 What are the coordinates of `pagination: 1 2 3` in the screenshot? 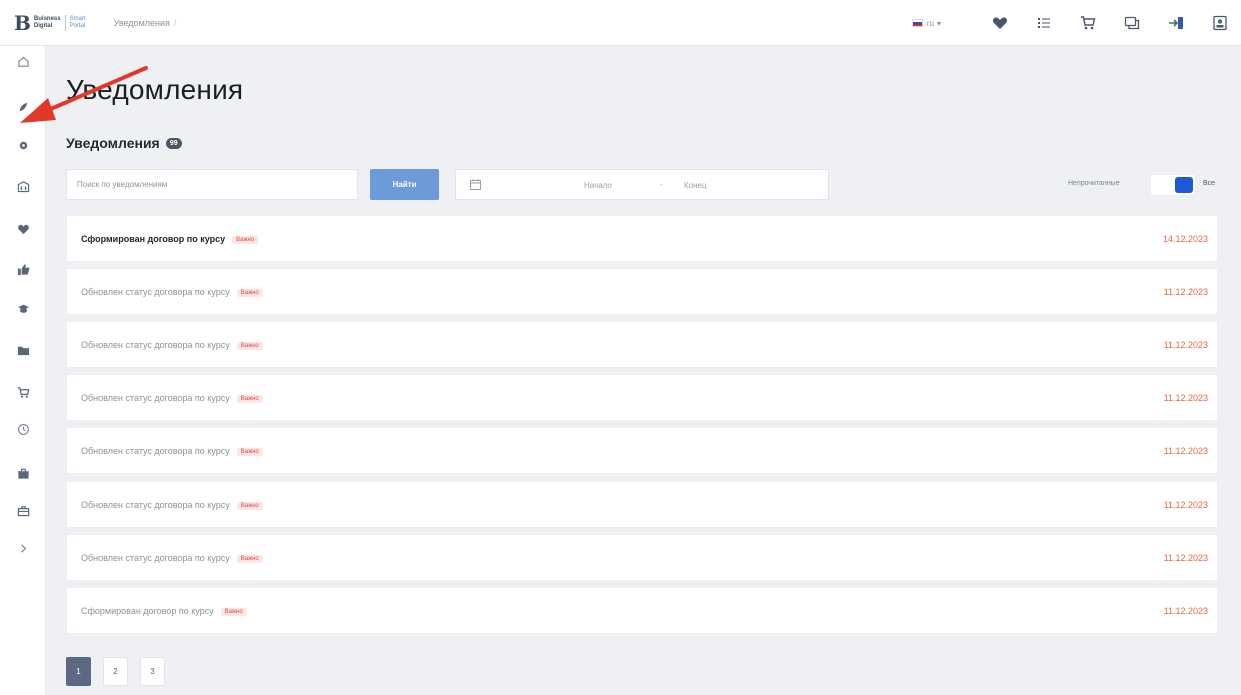 It's located at (121, 671).